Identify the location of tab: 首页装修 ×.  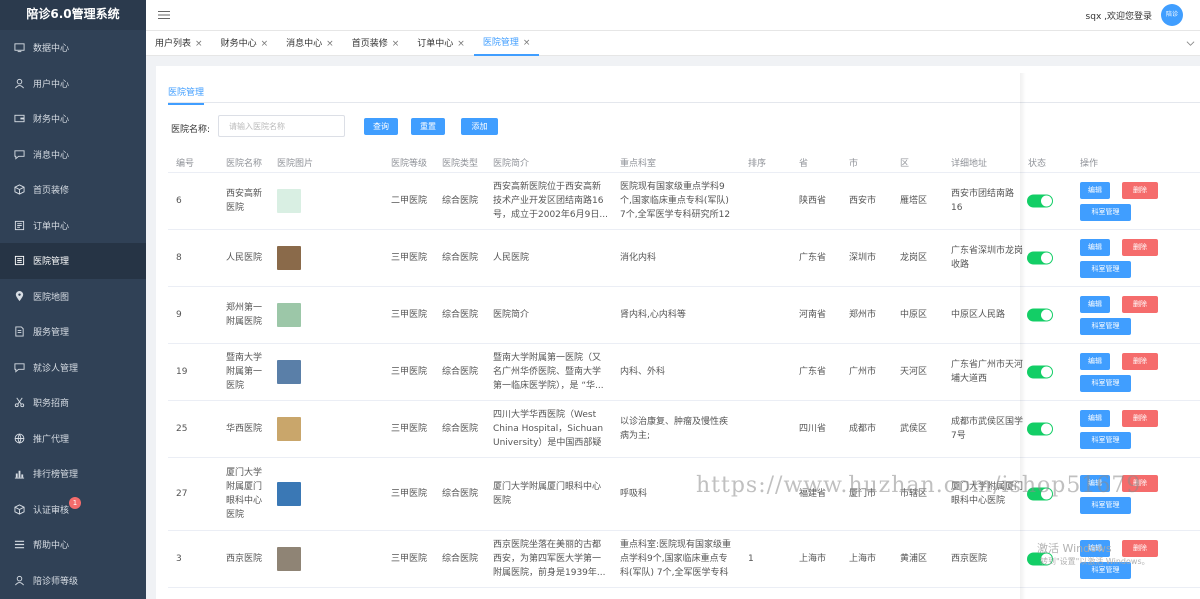
(376, 43).